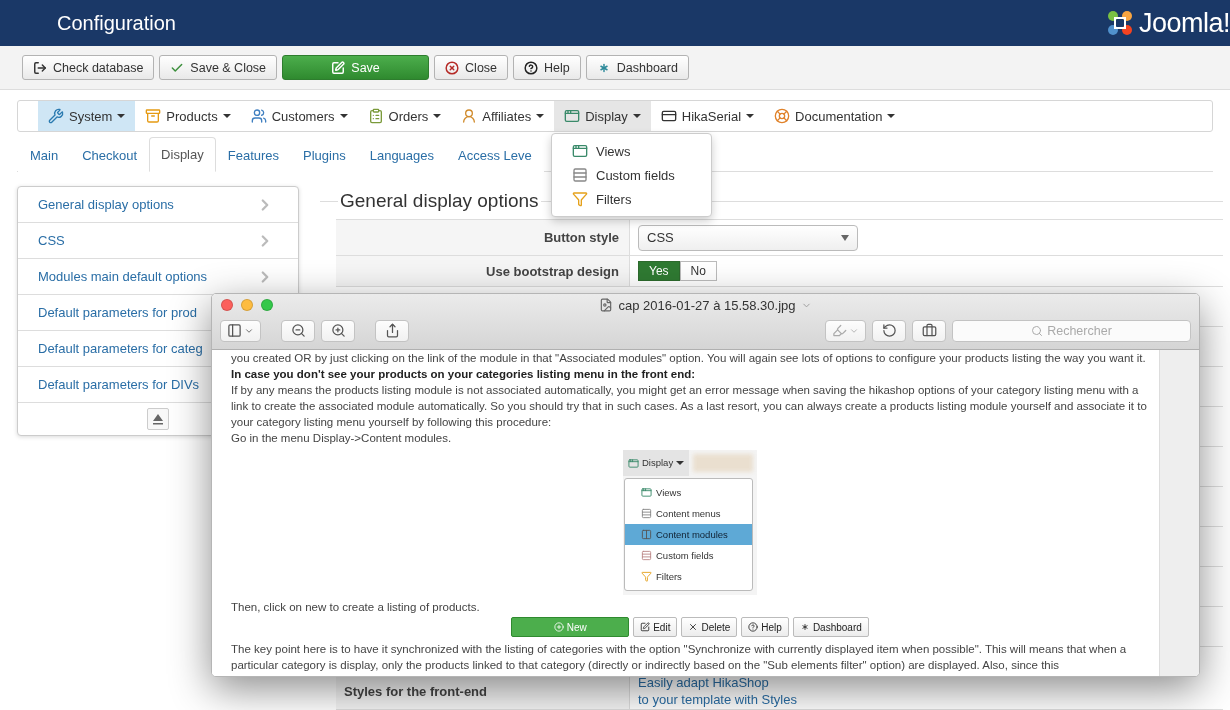 The width and height of the screenshot is (1230, 710). What do you see at coordinates (153, 116) in the screenshot?
I see `box-icon` at bounding box center [153, 116].